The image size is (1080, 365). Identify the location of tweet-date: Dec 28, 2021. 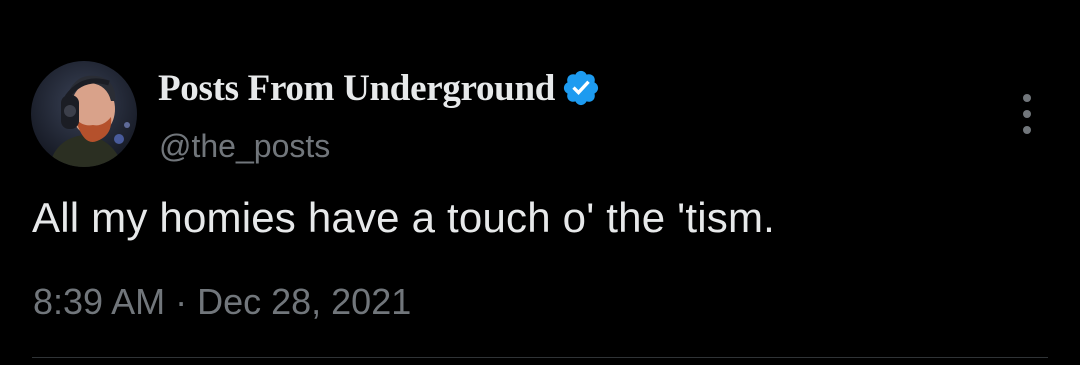
(304, 301).